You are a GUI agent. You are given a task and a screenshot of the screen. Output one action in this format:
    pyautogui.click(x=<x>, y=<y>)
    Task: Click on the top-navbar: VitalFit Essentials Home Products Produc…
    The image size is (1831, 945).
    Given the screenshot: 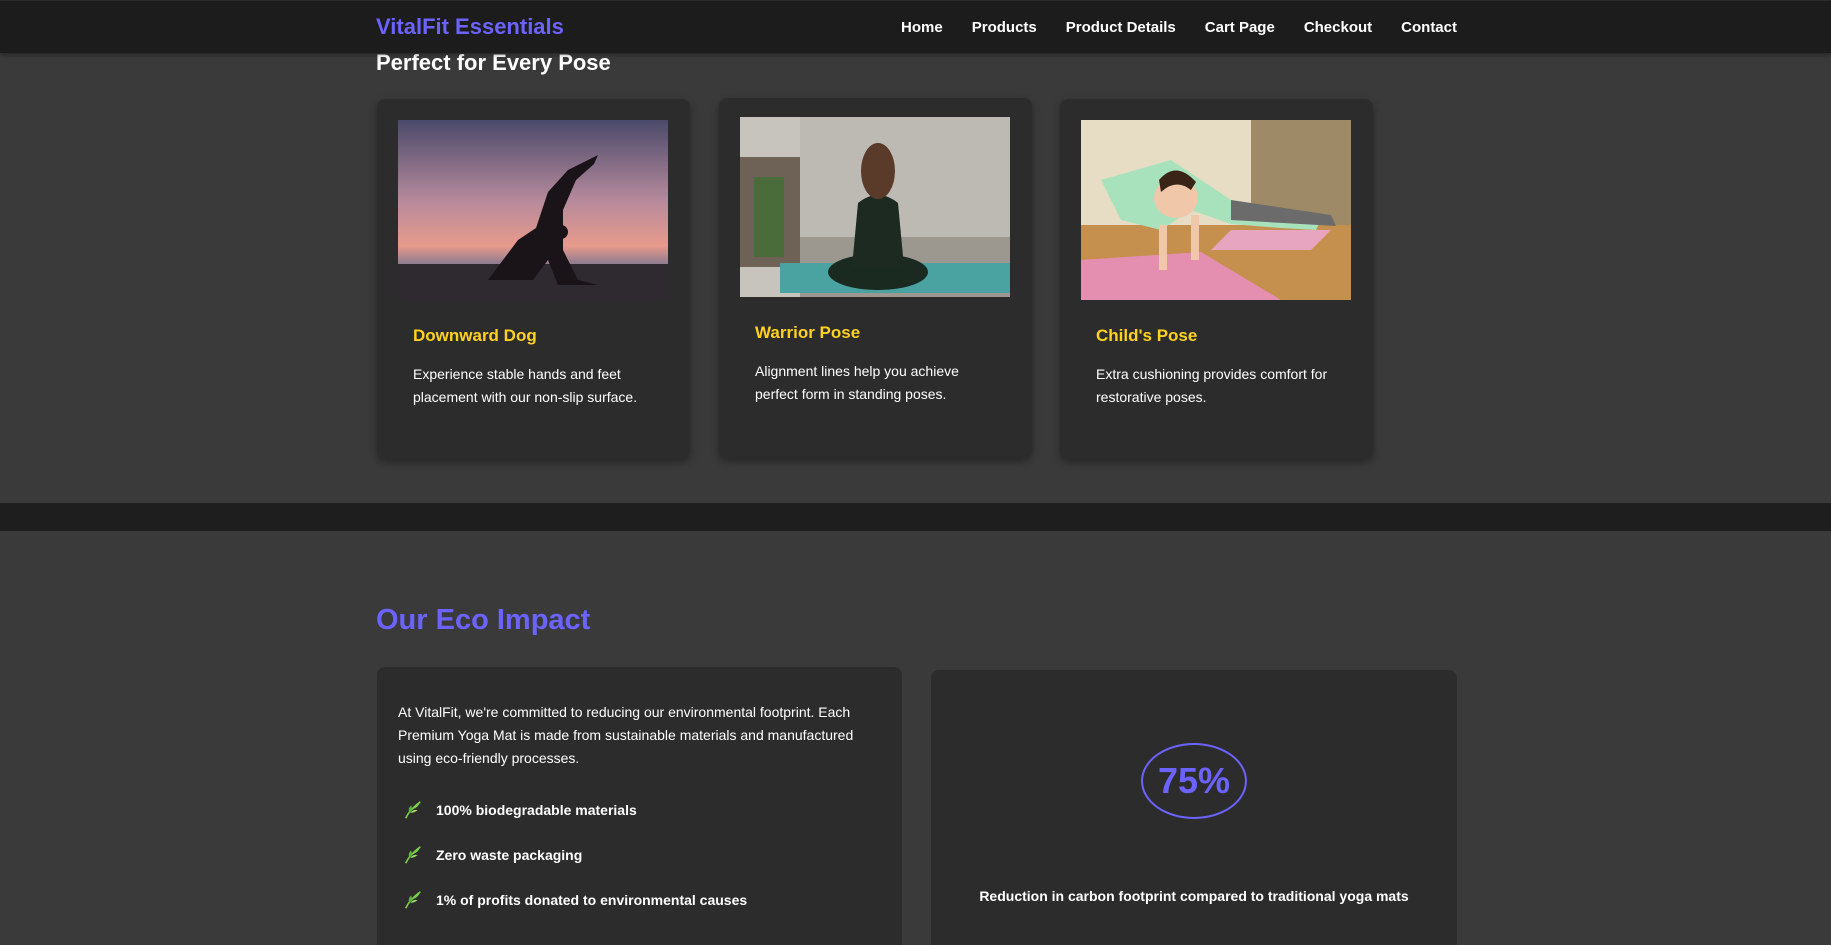 What is the action you would take?
    pyautogui.click(x=915, y=26)
    